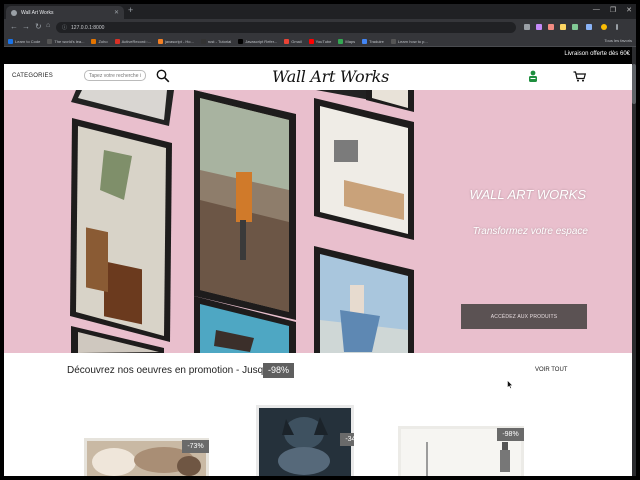 Image resolution: width=640 pixels, height=480 pixels. Describe the element at coordinates (617, 27) in the screenshot. I see `menu-kebab-icon` at that location.